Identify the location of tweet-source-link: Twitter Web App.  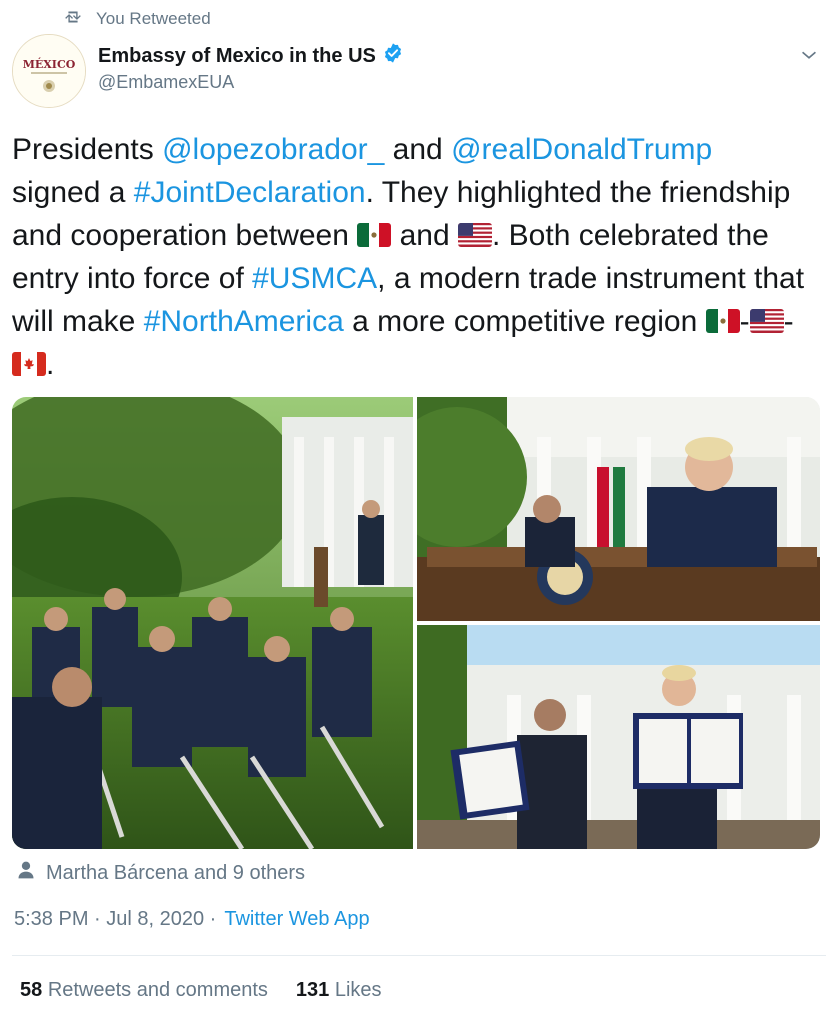
(296, 921).